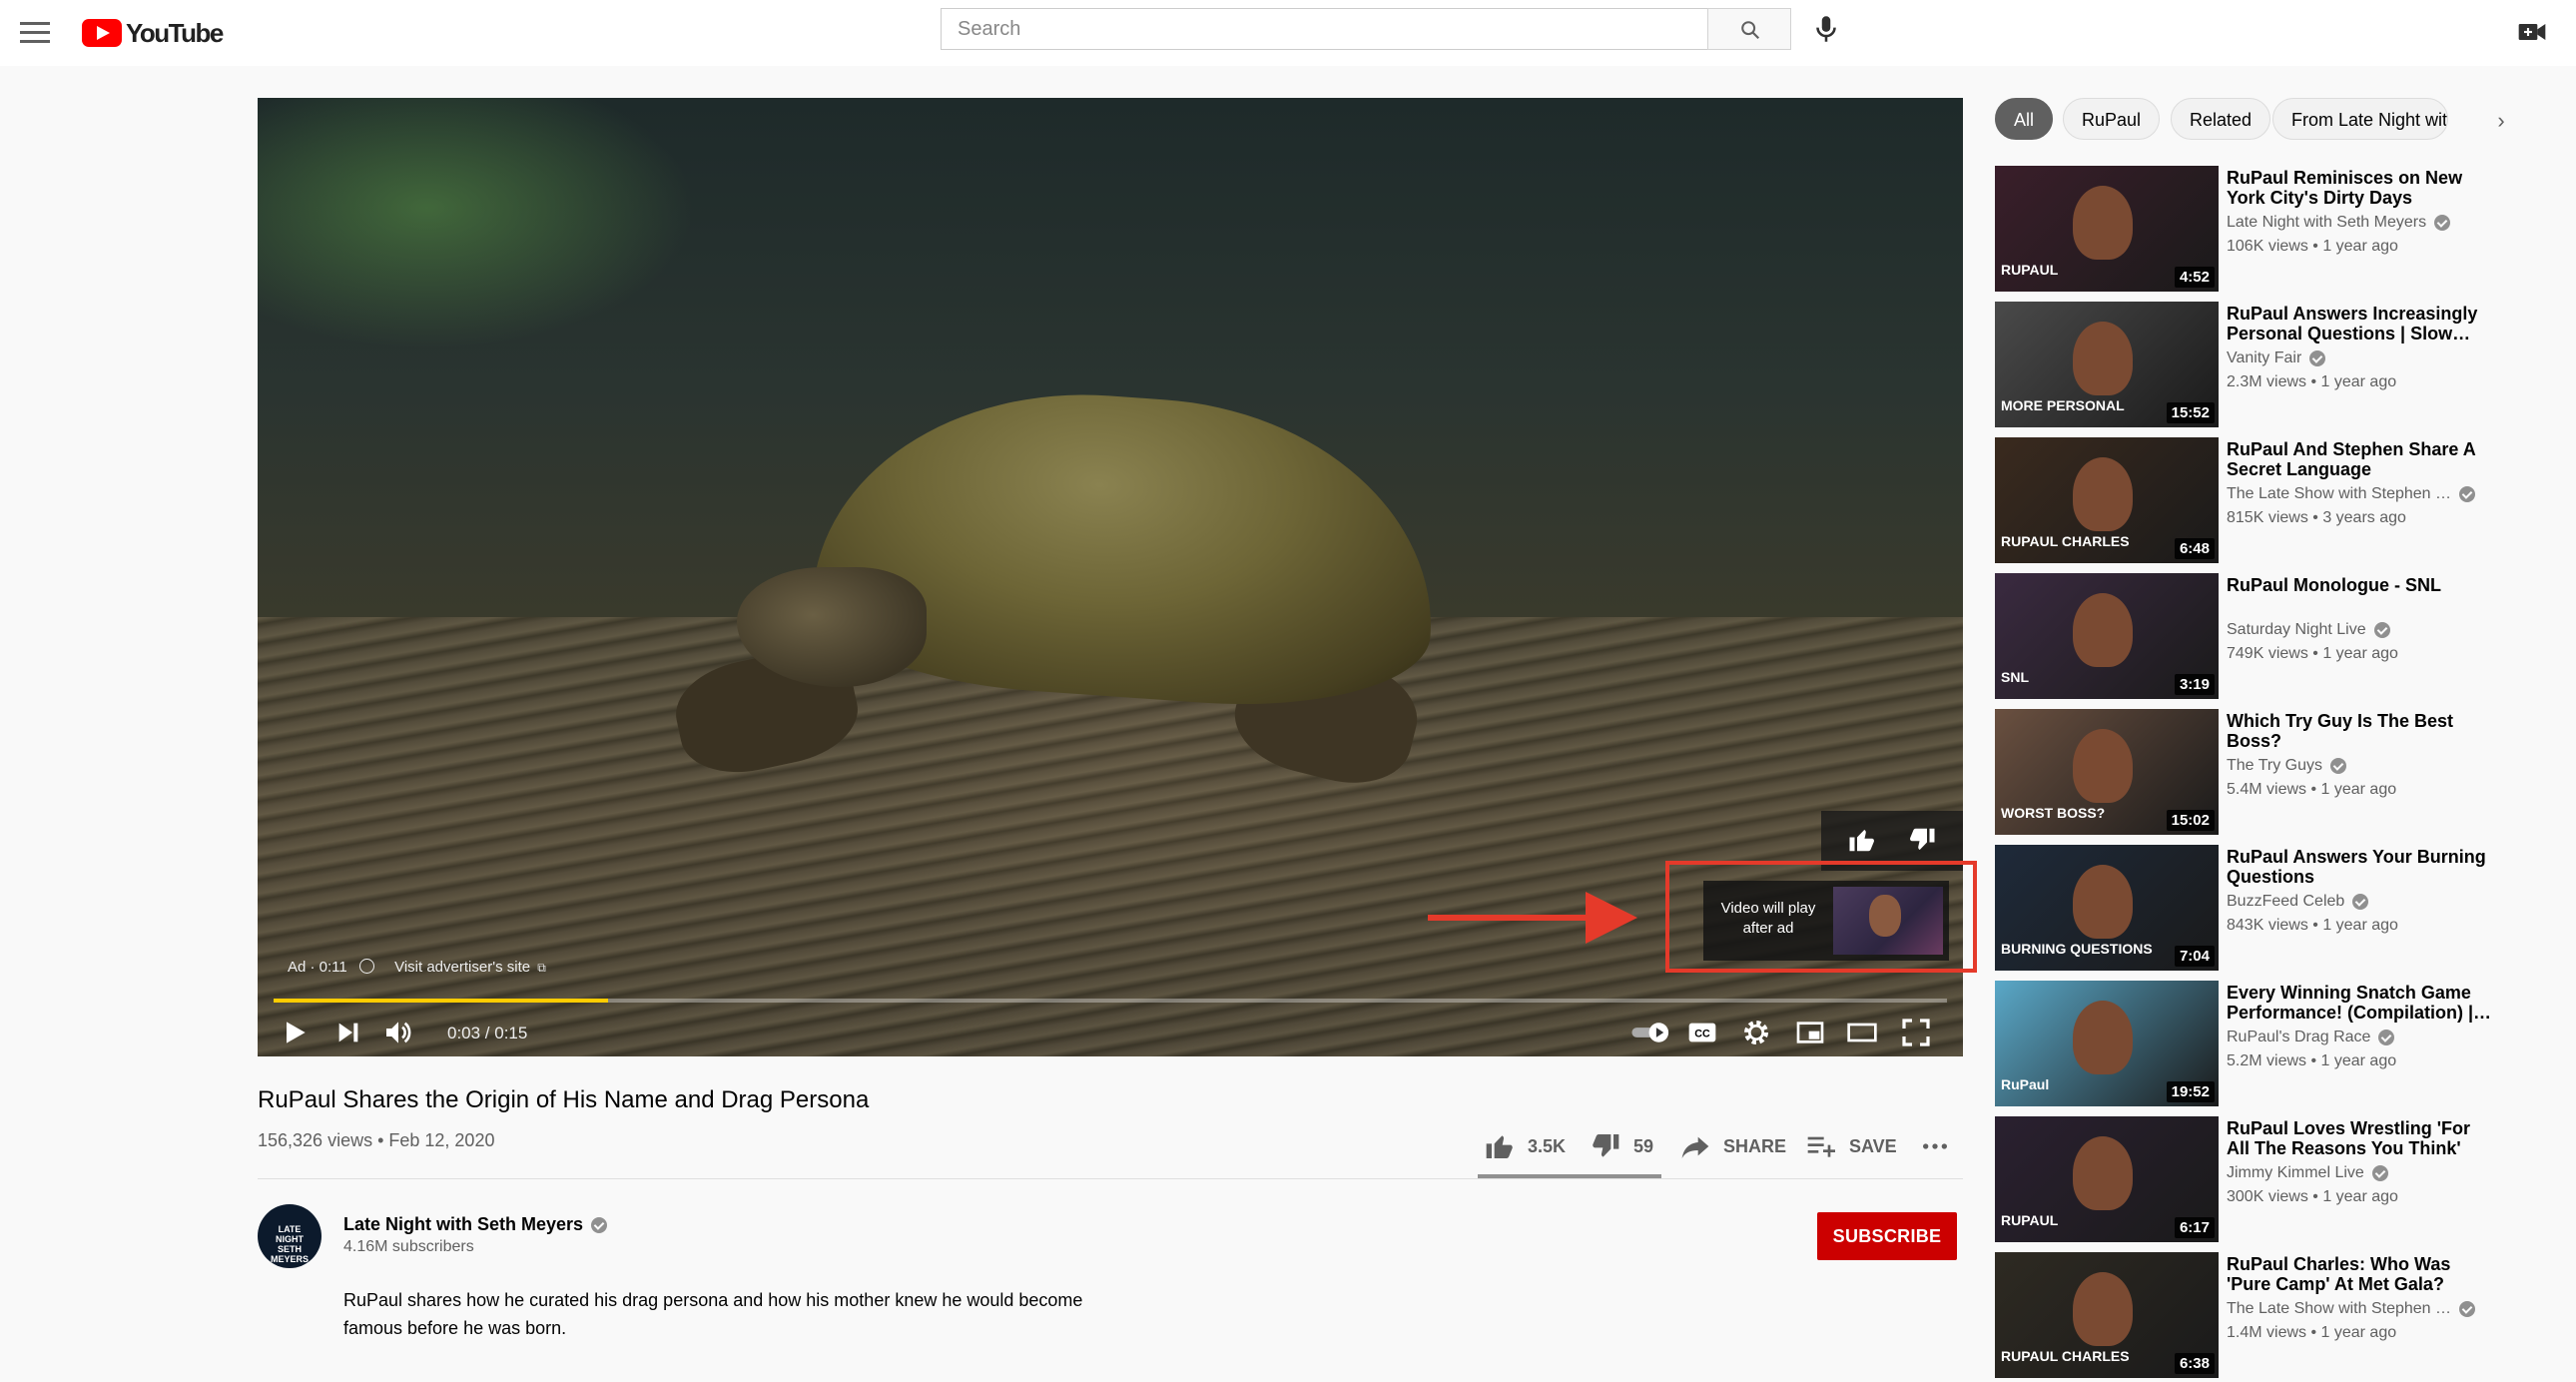  Describe the element at coordinates (2063, 405) in the screenshot. I see `thumbnail-label: MORE PERSONAL` at that location.